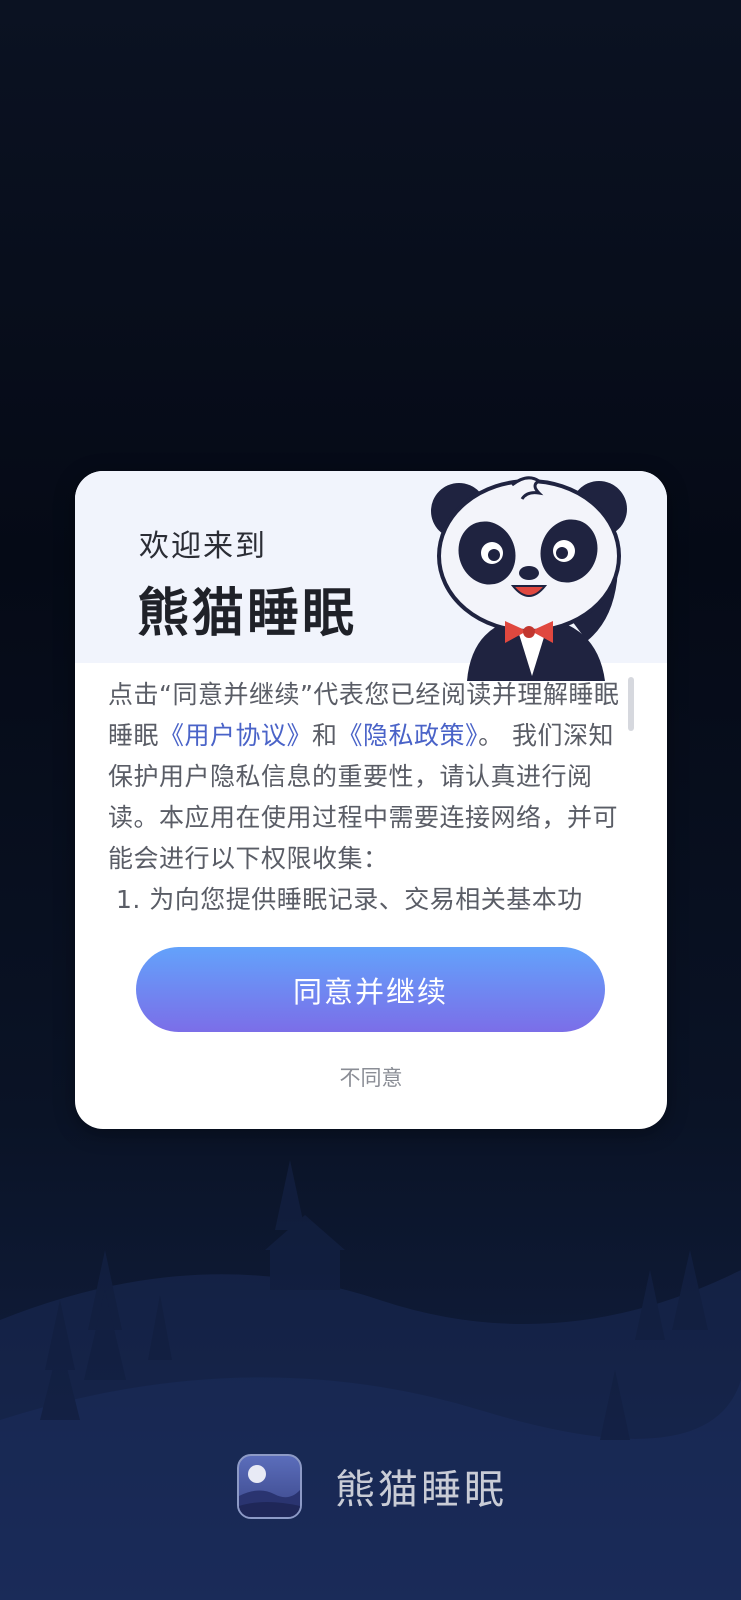 This screenshot has height=1600, width=741. I want to click on welcome-text: 欢迎来到, so click(203, 546).